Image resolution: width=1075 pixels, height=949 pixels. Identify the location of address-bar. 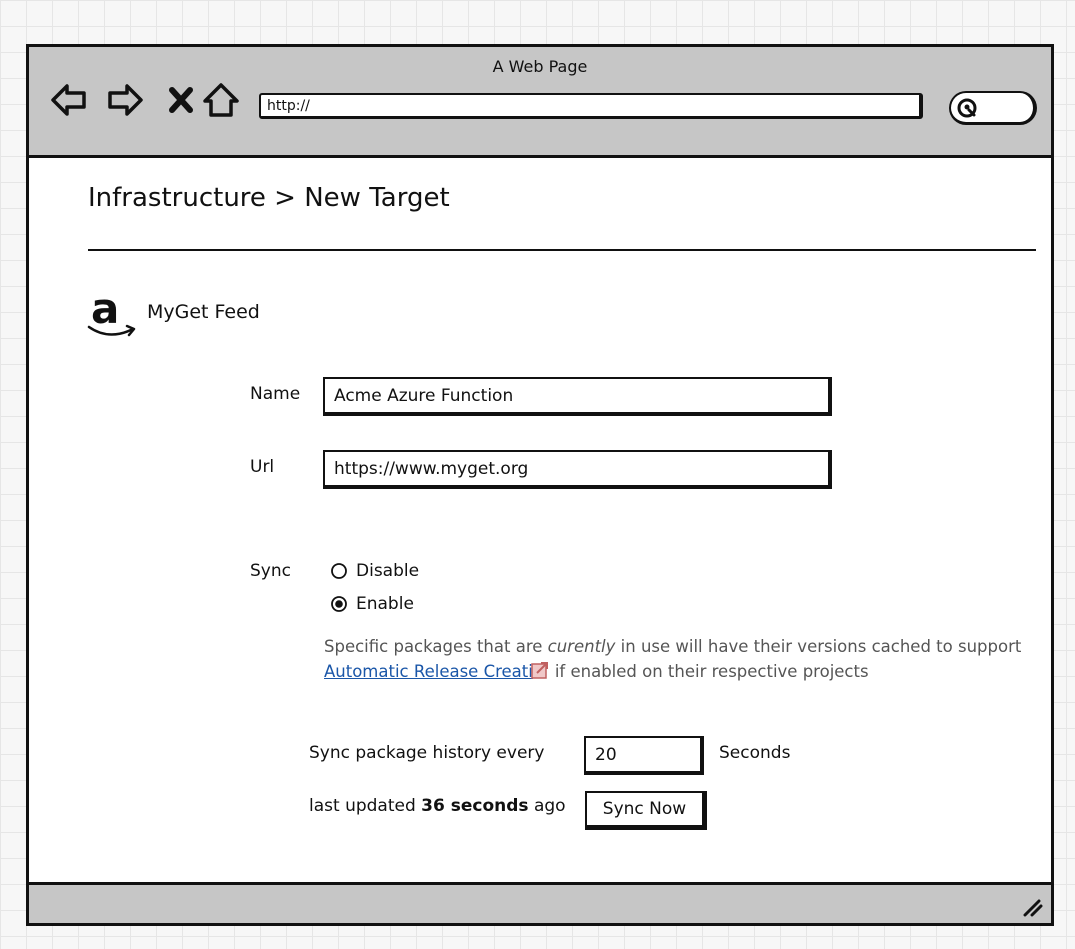
(591, 106).